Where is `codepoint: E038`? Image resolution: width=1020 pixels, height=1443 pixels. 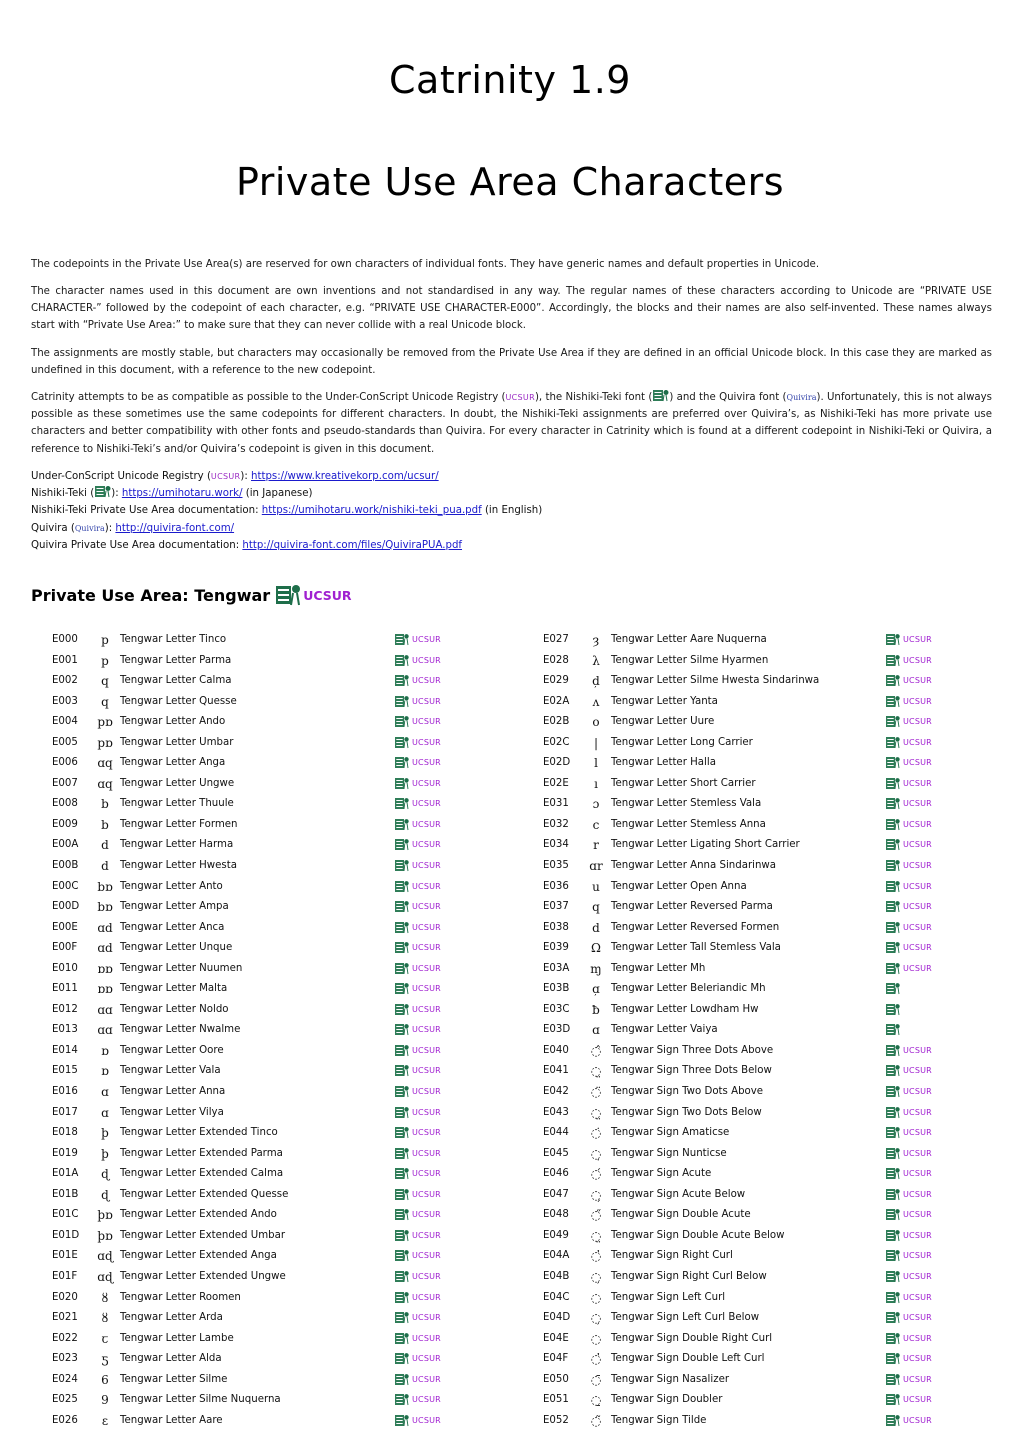 codepoint: E038 is located at coordinates (556, 927).